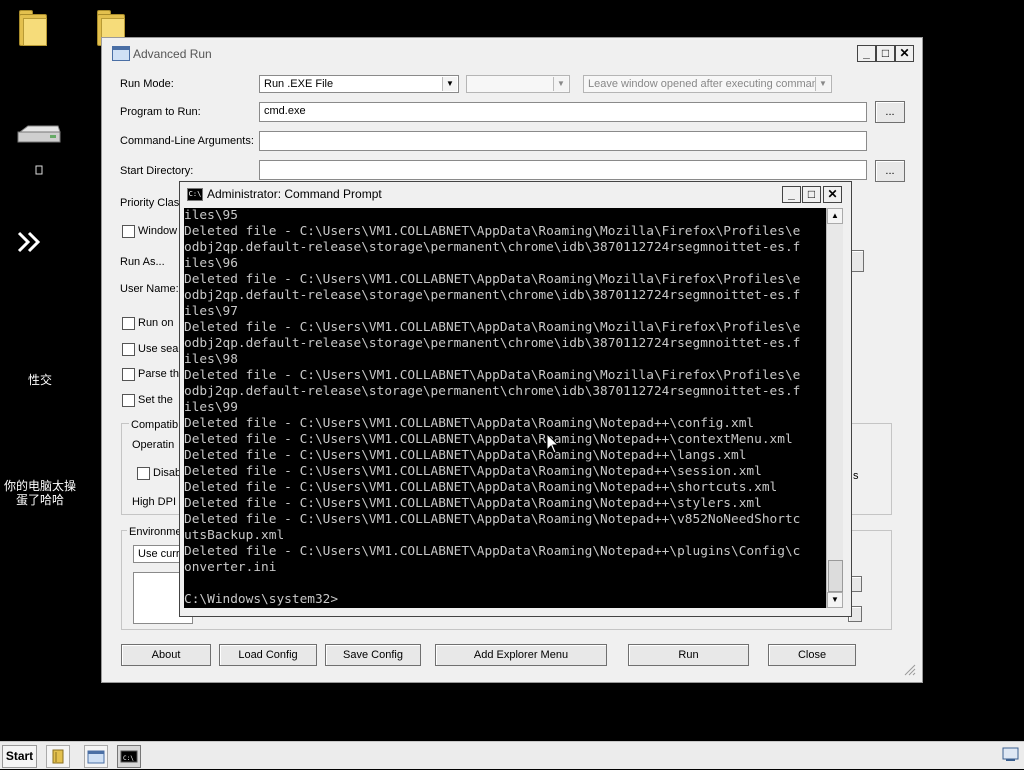 This screenshot has width=1024, height=770. Describe the element at coordinates (553, 443) in the screenshot. I see `mouse-cursor-icon` at that location.